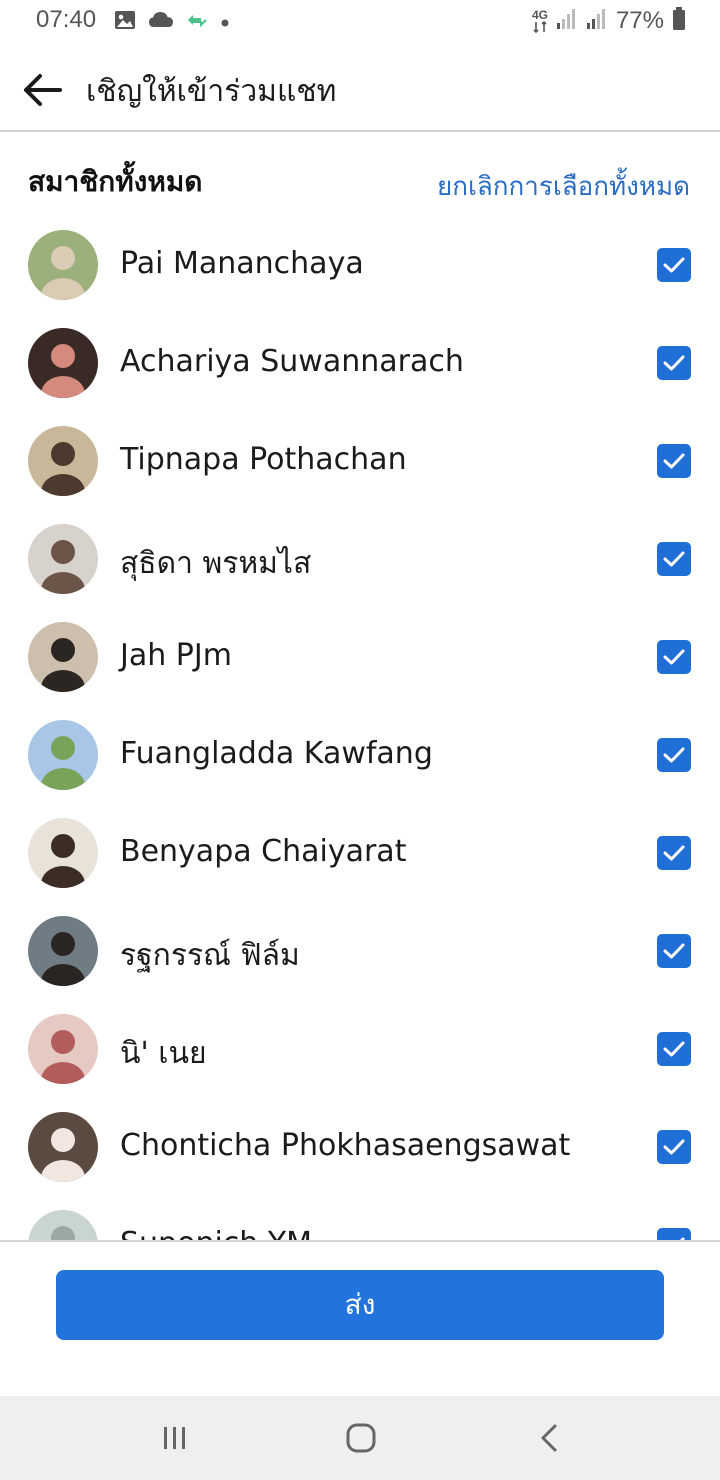 The height and width of the screenshot is (1480, 720). What do you see at coordinates (225, 22) in the screenshot?
I see `dot-icon` at bounding box center [225, 22].